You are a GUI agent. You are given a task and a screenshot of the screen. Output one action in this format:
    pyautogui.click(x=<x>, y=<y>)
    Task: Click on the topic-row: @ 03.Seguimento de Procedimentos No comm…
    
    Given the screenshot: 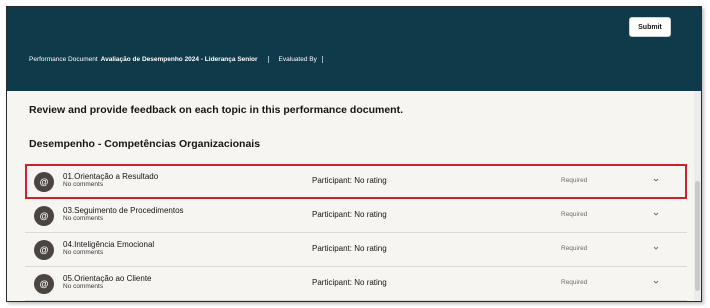 What is the action you would take?
    pyautogui.click(x=356, y=216)
    